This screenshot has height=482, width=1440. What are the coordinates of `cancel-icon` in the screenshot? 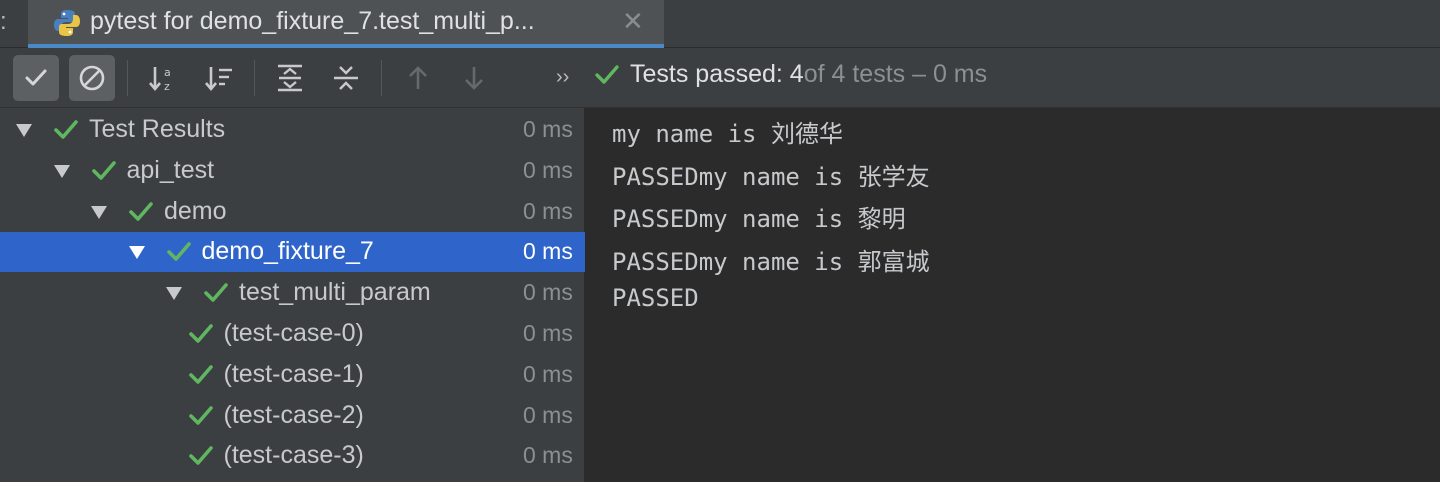 It's located at (92, 78).